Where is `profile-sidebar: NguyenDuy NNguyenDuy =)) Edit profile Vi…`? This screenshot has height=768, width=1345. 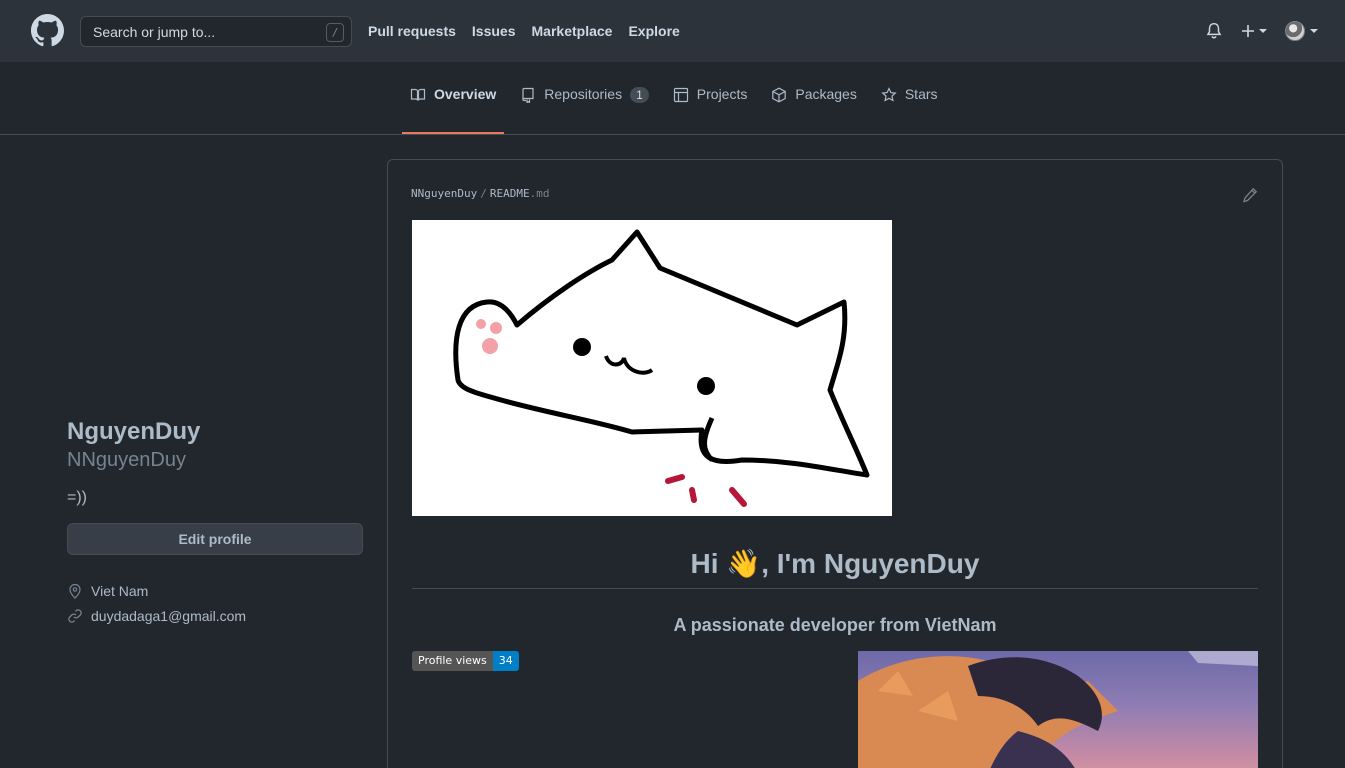 profile-sidebar: NguyenDuy NNguyenDuy =)) Edit profile Vi… is located at coordinates (215, 523).